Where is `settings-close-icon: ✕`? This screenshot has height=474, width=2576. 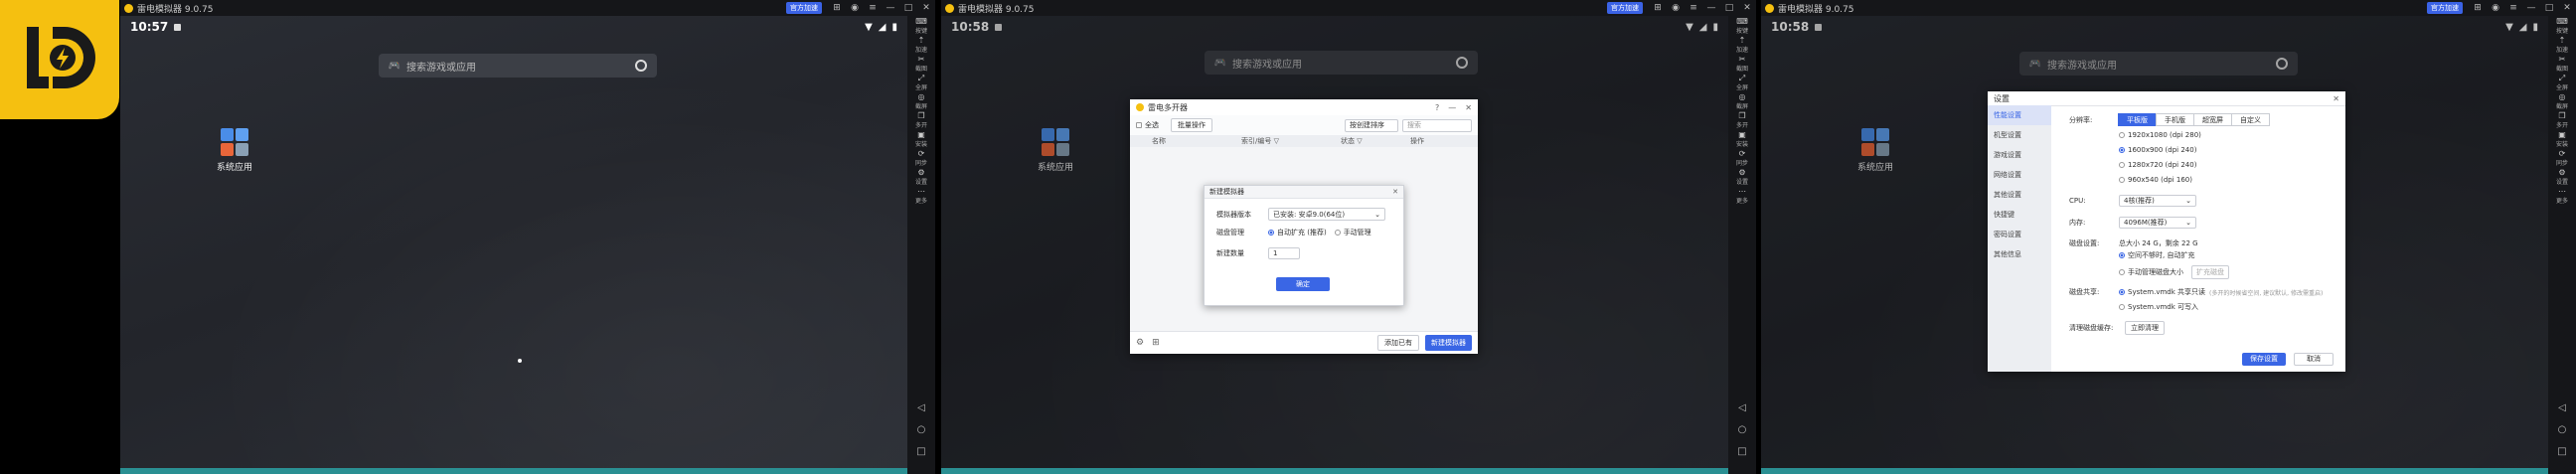
settings-close-icon: ✕ is located at coordinates (2336, 98).